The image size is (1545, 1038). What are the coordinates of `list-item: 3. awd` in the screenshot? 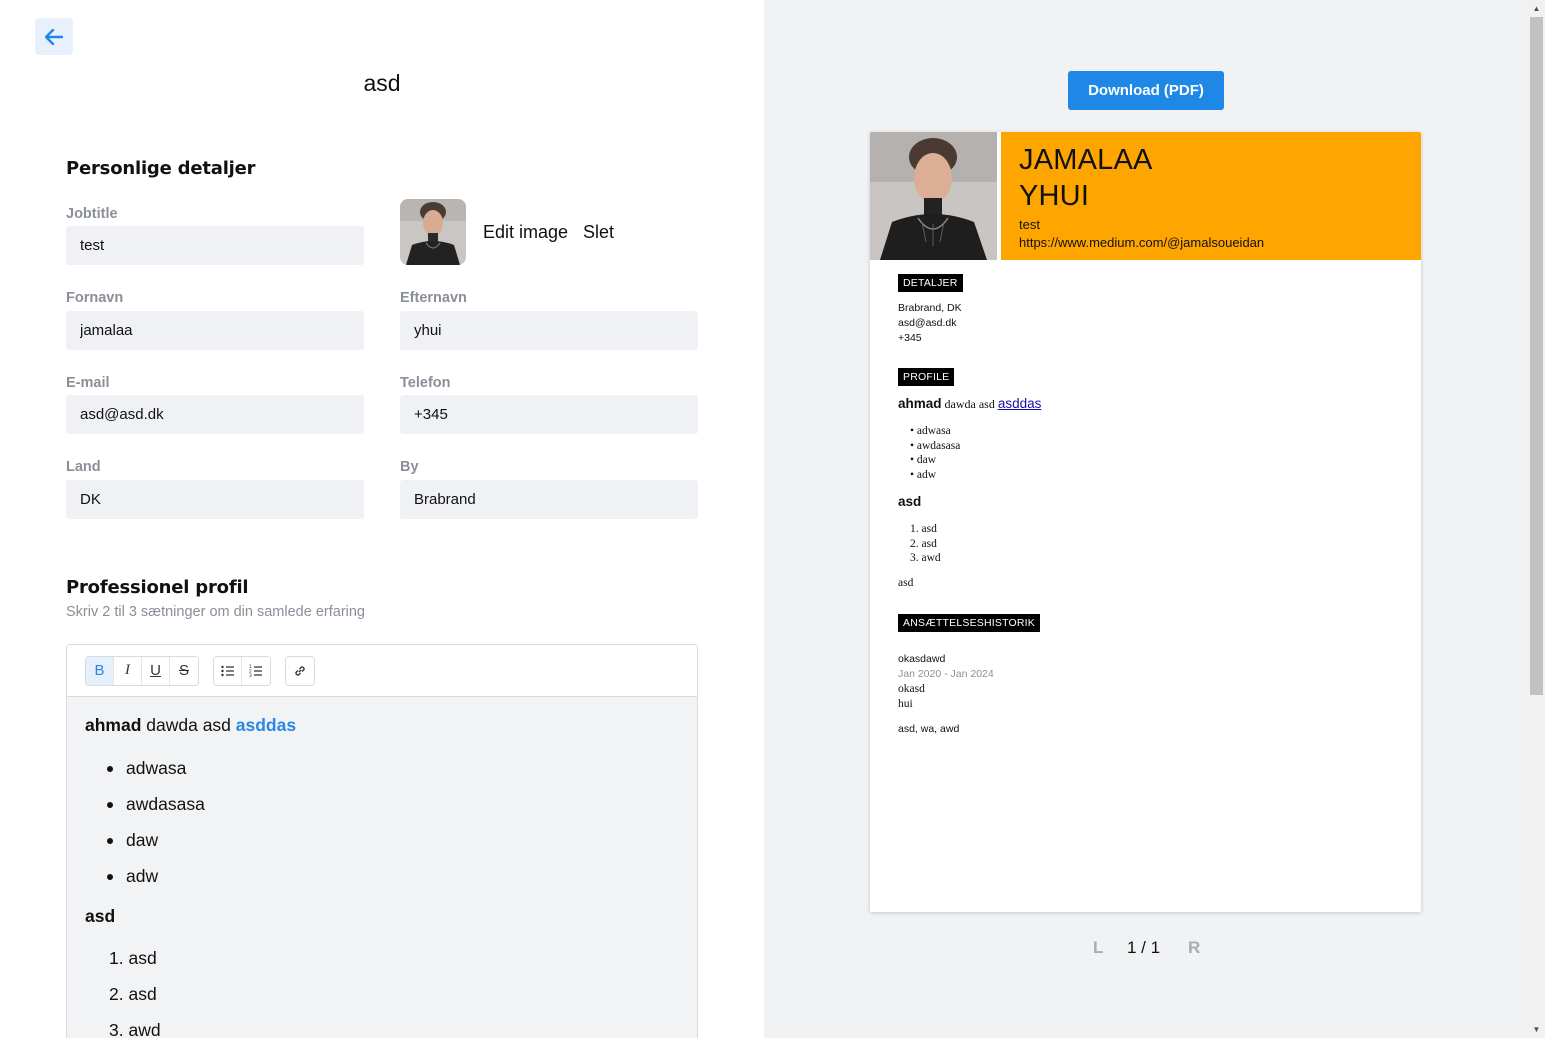 It's located at (135, 1029).